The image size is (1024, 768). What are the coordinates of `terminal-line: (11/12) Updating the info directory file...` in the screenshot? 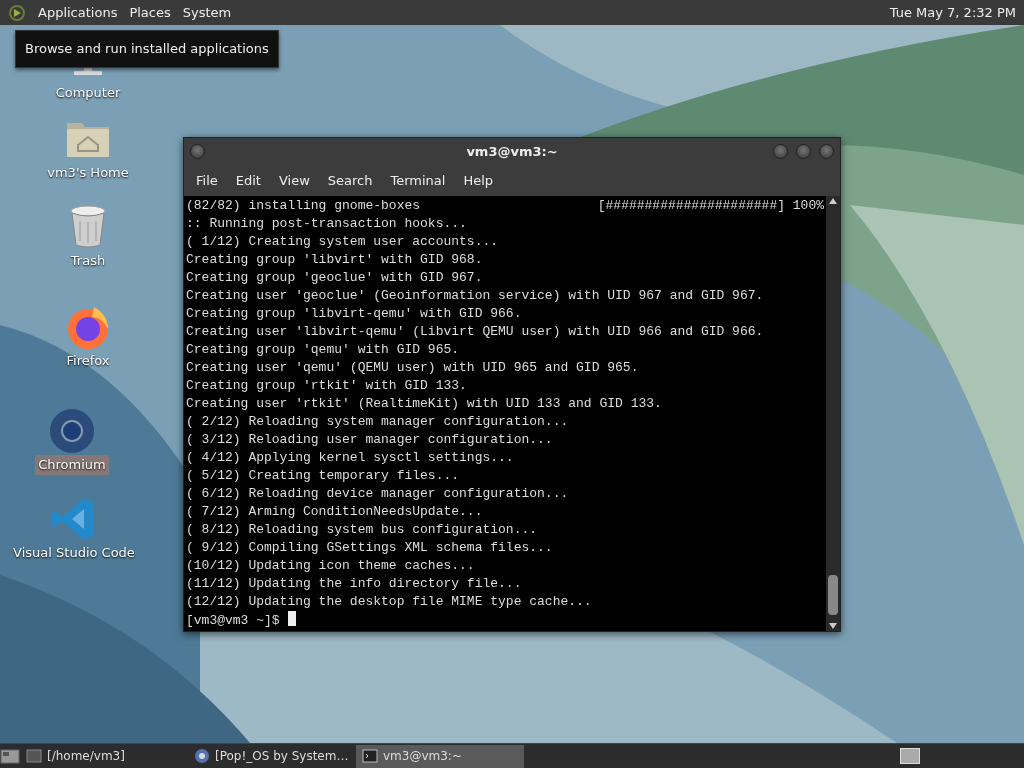 It's located at (354, 584).